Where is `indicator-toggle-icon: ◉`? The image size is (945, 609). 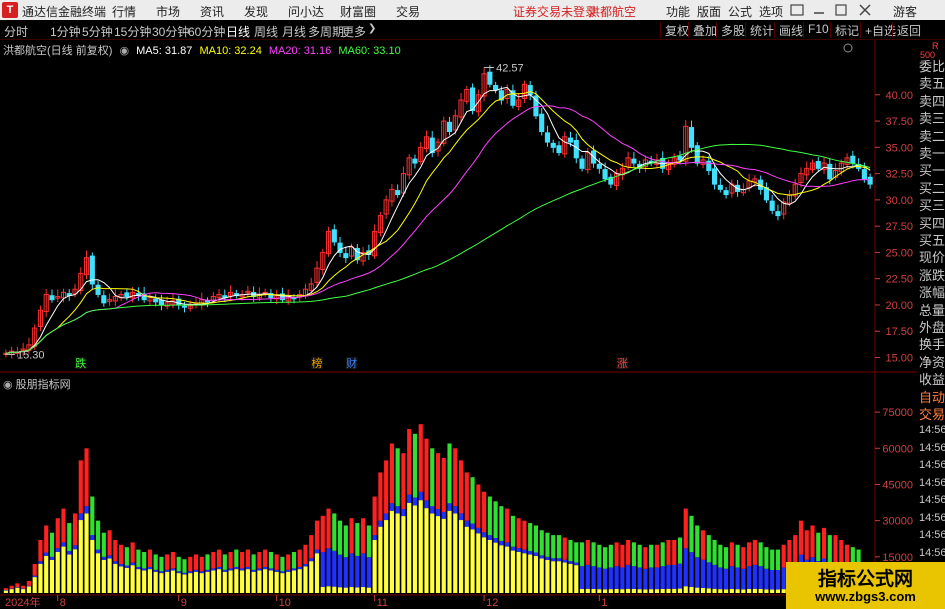 indicator-toggle-icon: ◉ is located at coordinates (8, 385).